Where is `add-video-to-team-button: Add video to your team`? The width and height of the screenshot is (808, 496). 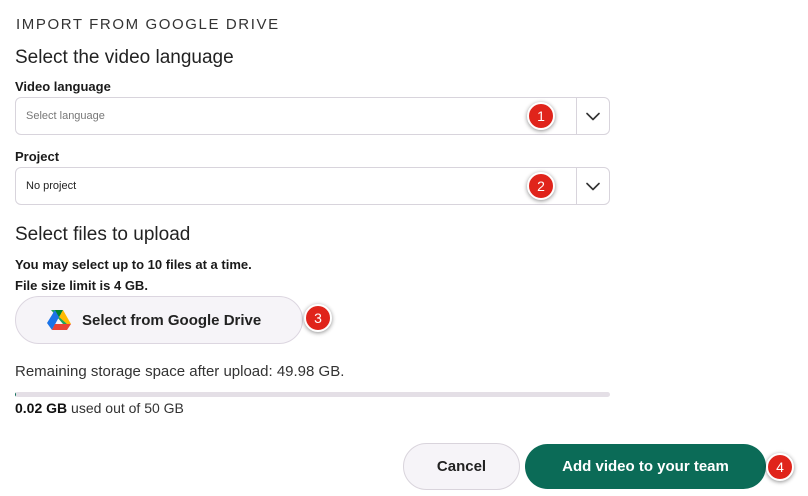
add-video-to-team-button: Add video to your team is located at coordinates (645, 466).